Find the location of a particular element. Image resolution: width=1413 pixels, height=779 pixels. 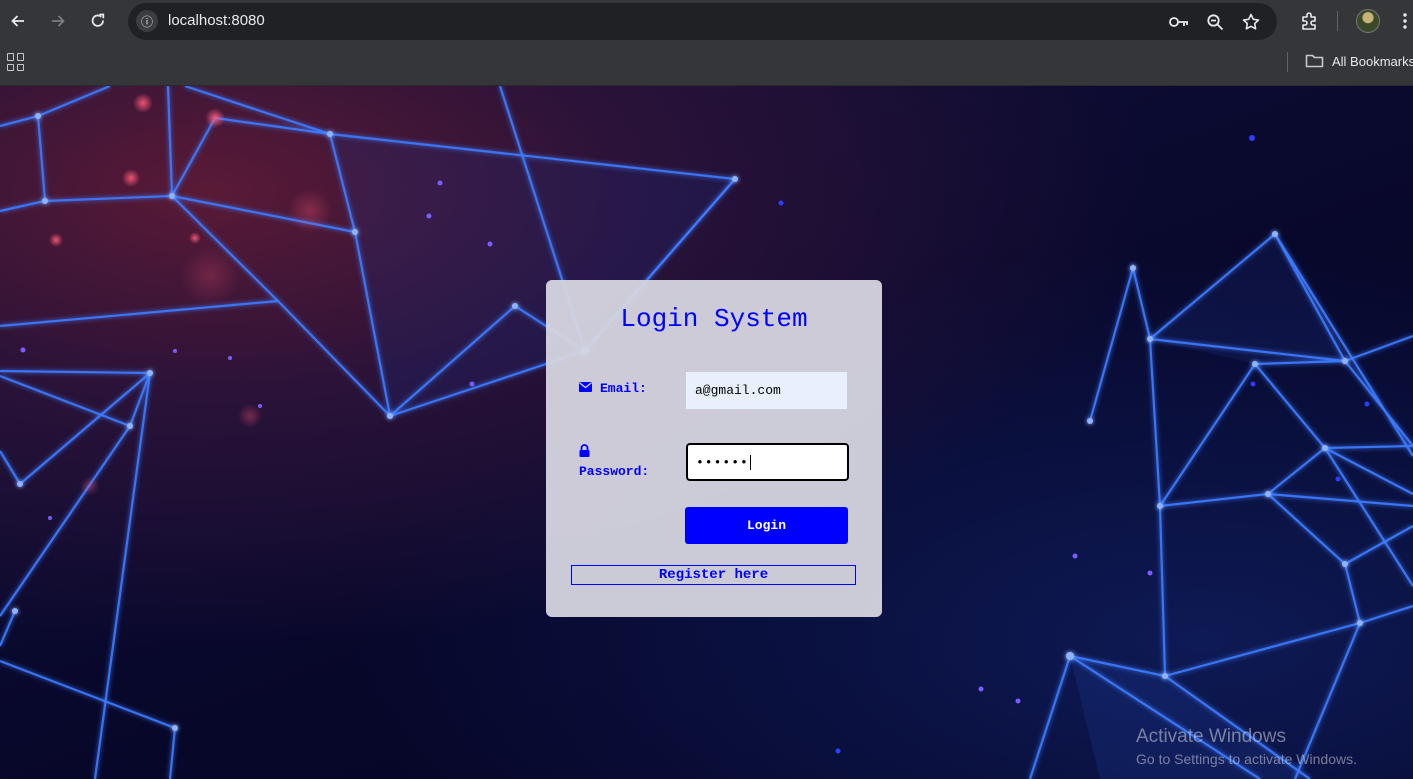

extensions-icon is located at coordinates (1309, 21).